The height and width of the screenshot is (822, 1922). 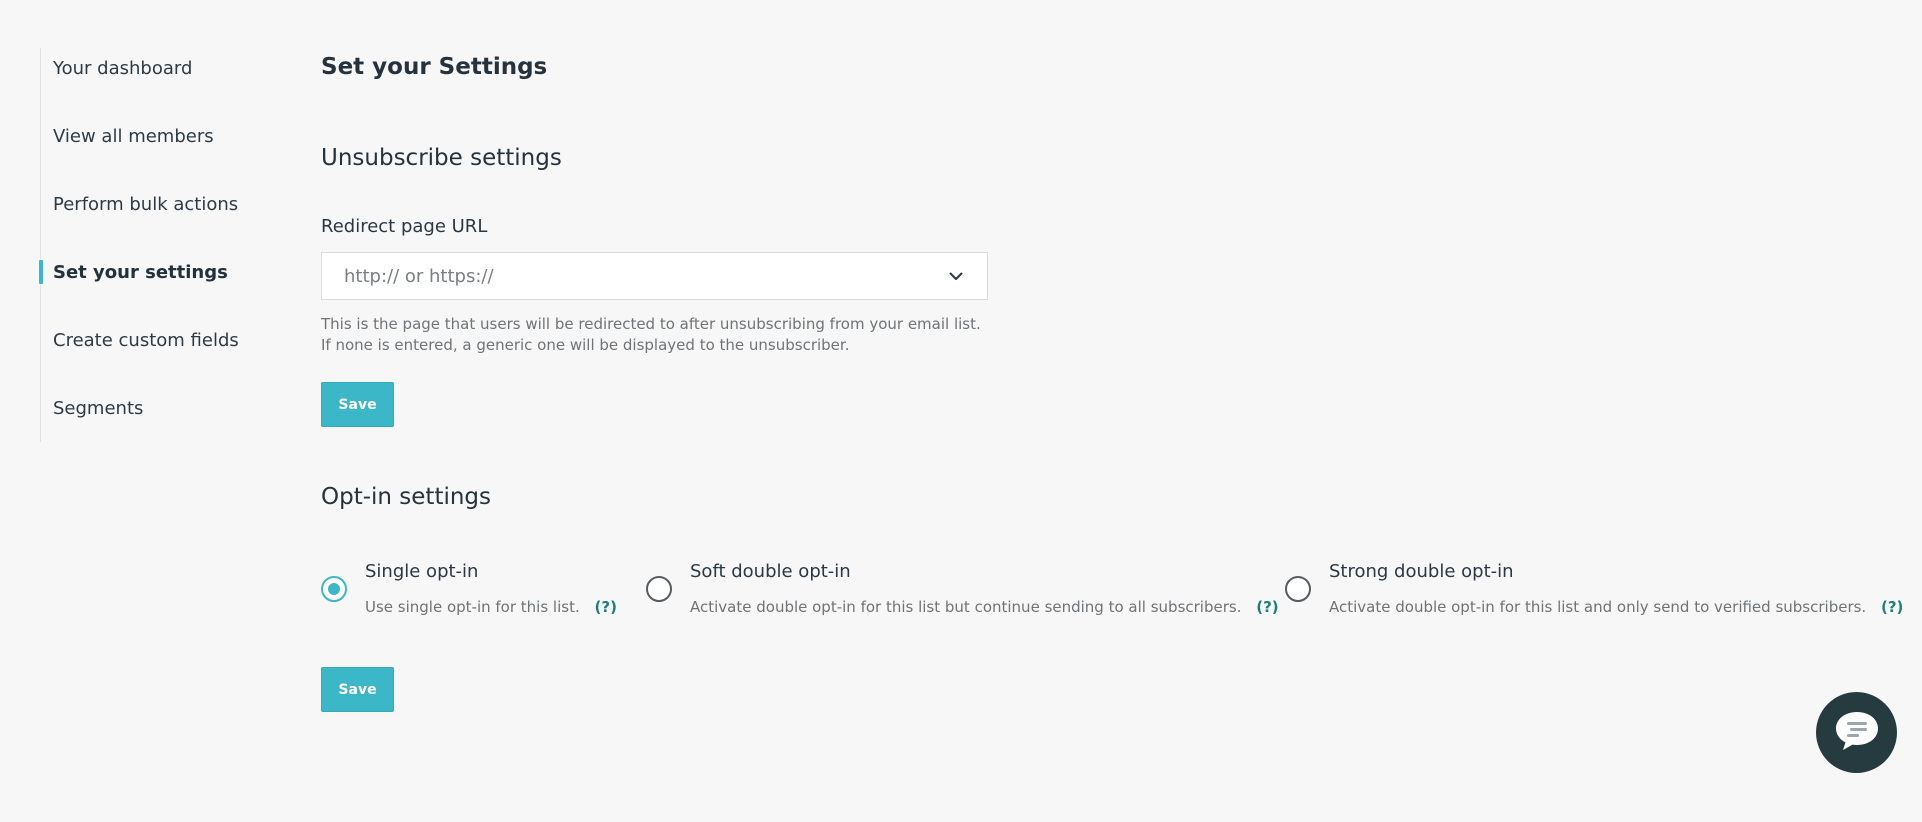 What do you see at coordinates (770, 571) in the screenshot?
I see `optin-soft-title: Soft double opt-in` at bounding box center [770, 571].